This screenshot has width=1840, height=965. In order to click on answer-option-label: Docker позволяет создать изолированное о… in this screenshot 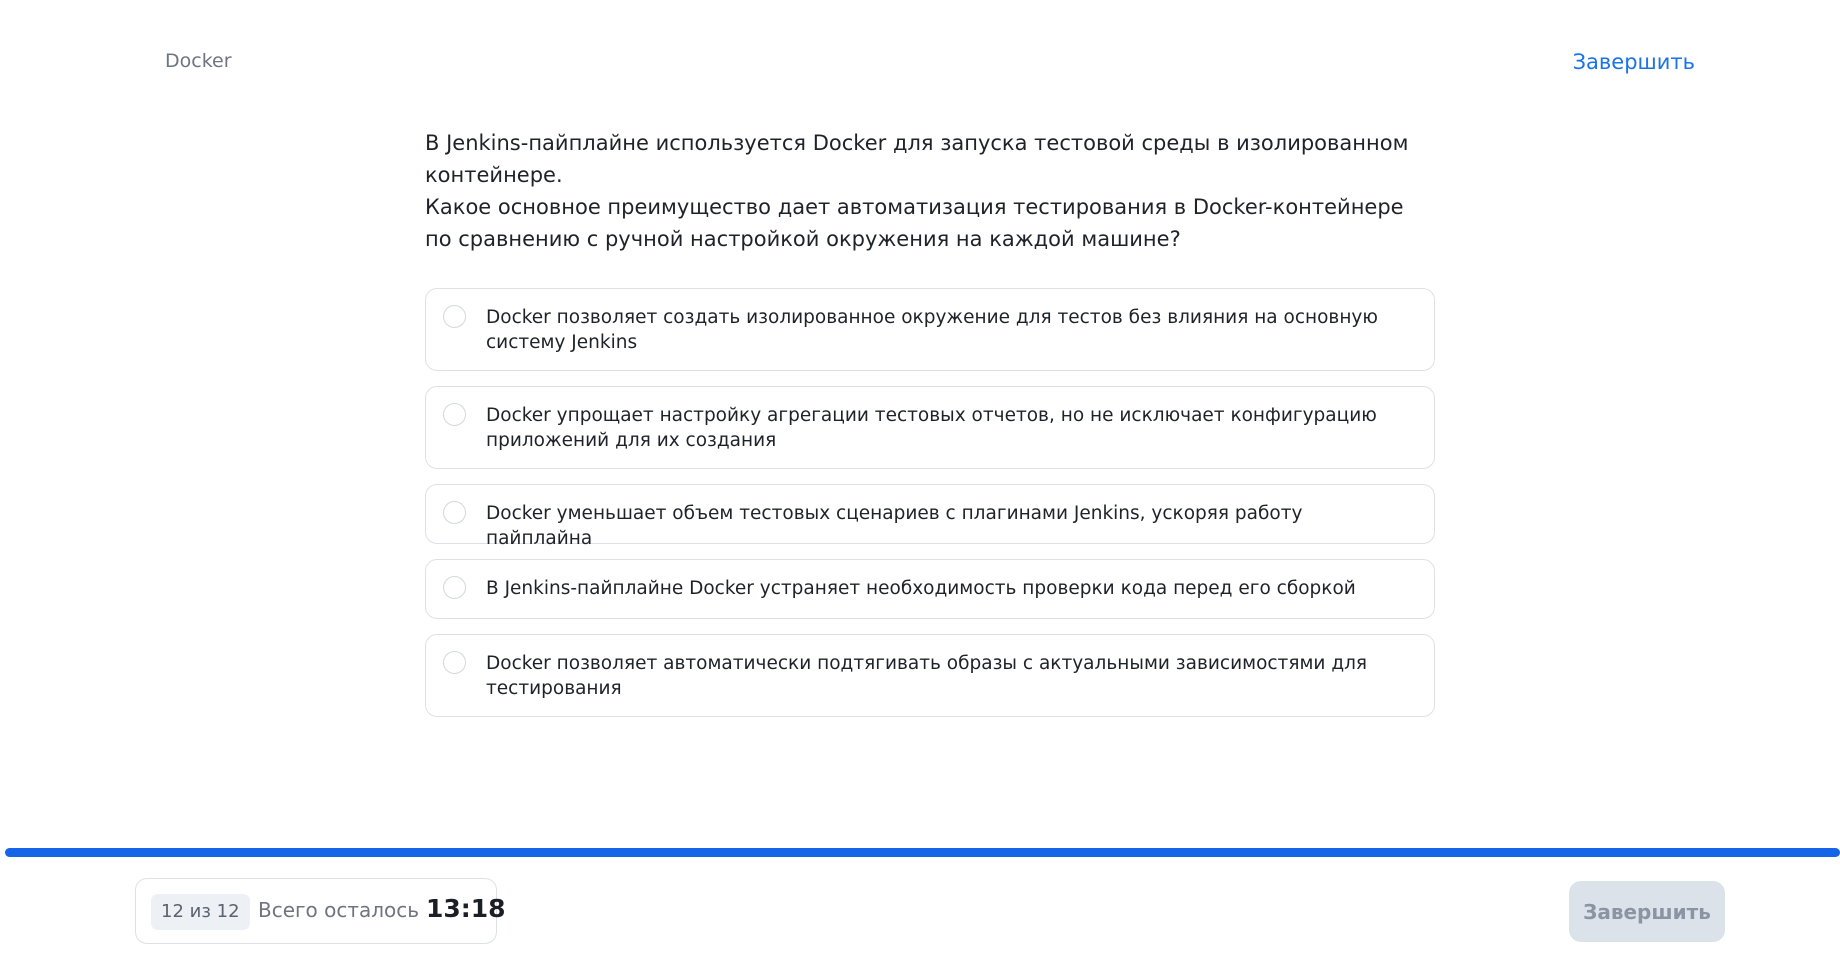, I will do `click(932, 330)`.